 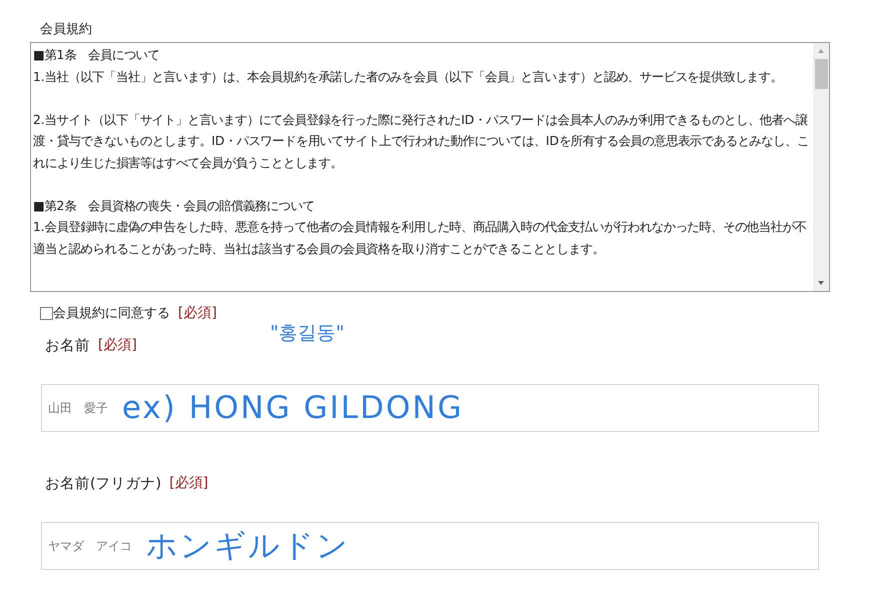 What do you see at coordinates (174, 205) in the screenshot?
I see `article-heading: ■第2条 会員資格の喪失・会員の賠償義務について` at bounding box center [174, 205].